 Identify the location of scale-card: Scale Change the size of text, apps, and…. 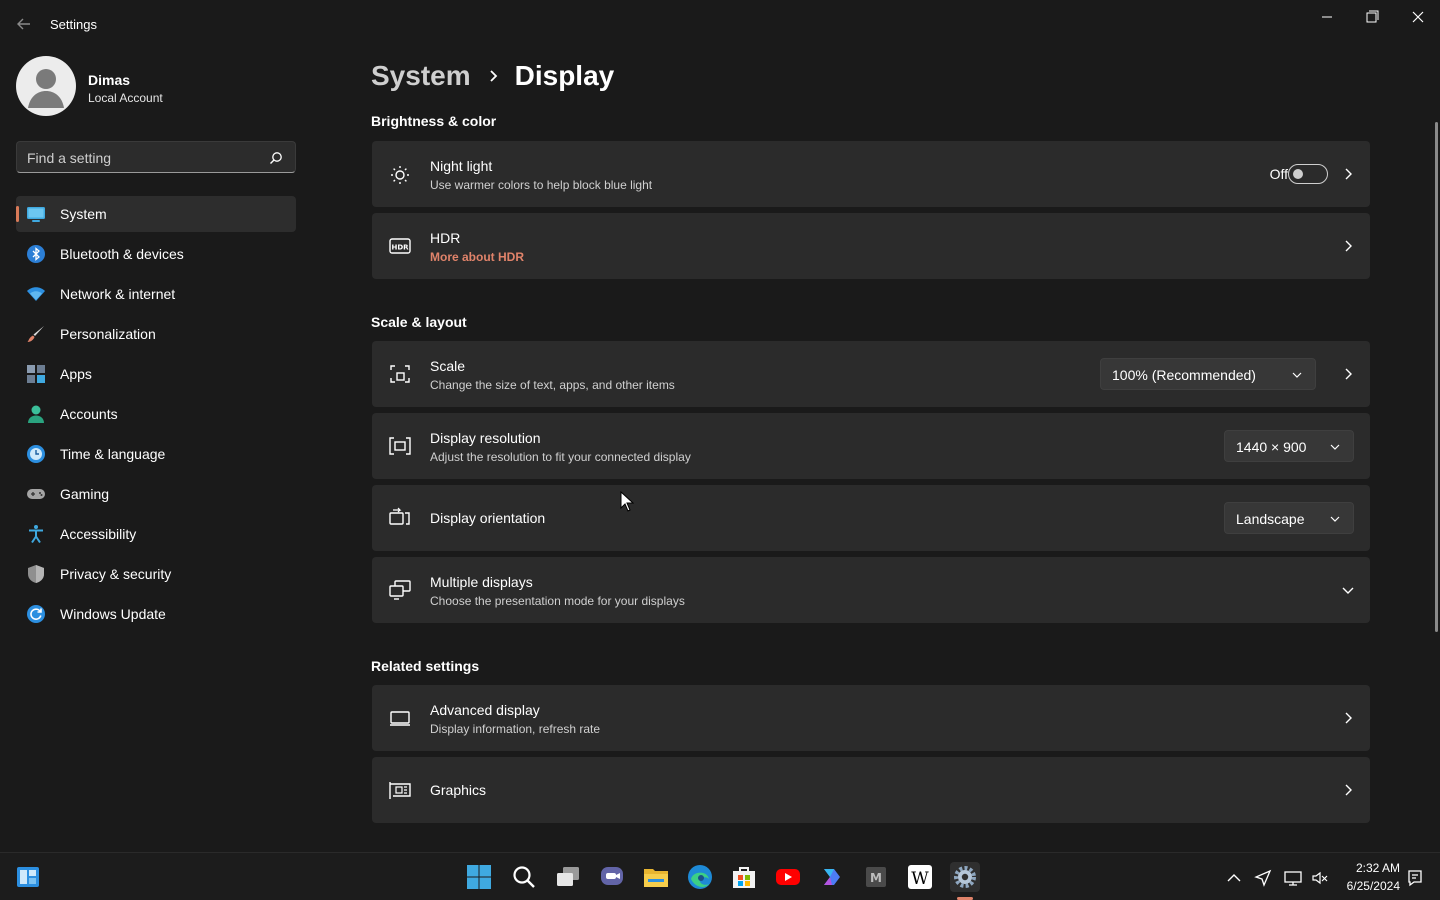
(871, 374).